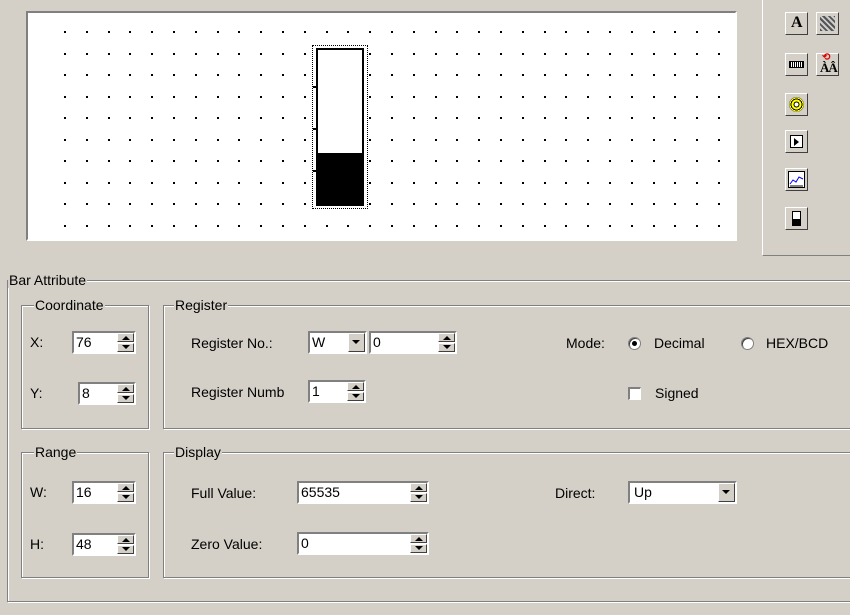 The width and height of the screenshot is (850, 615). I want to click on h-increment-button, so click(125, 539).